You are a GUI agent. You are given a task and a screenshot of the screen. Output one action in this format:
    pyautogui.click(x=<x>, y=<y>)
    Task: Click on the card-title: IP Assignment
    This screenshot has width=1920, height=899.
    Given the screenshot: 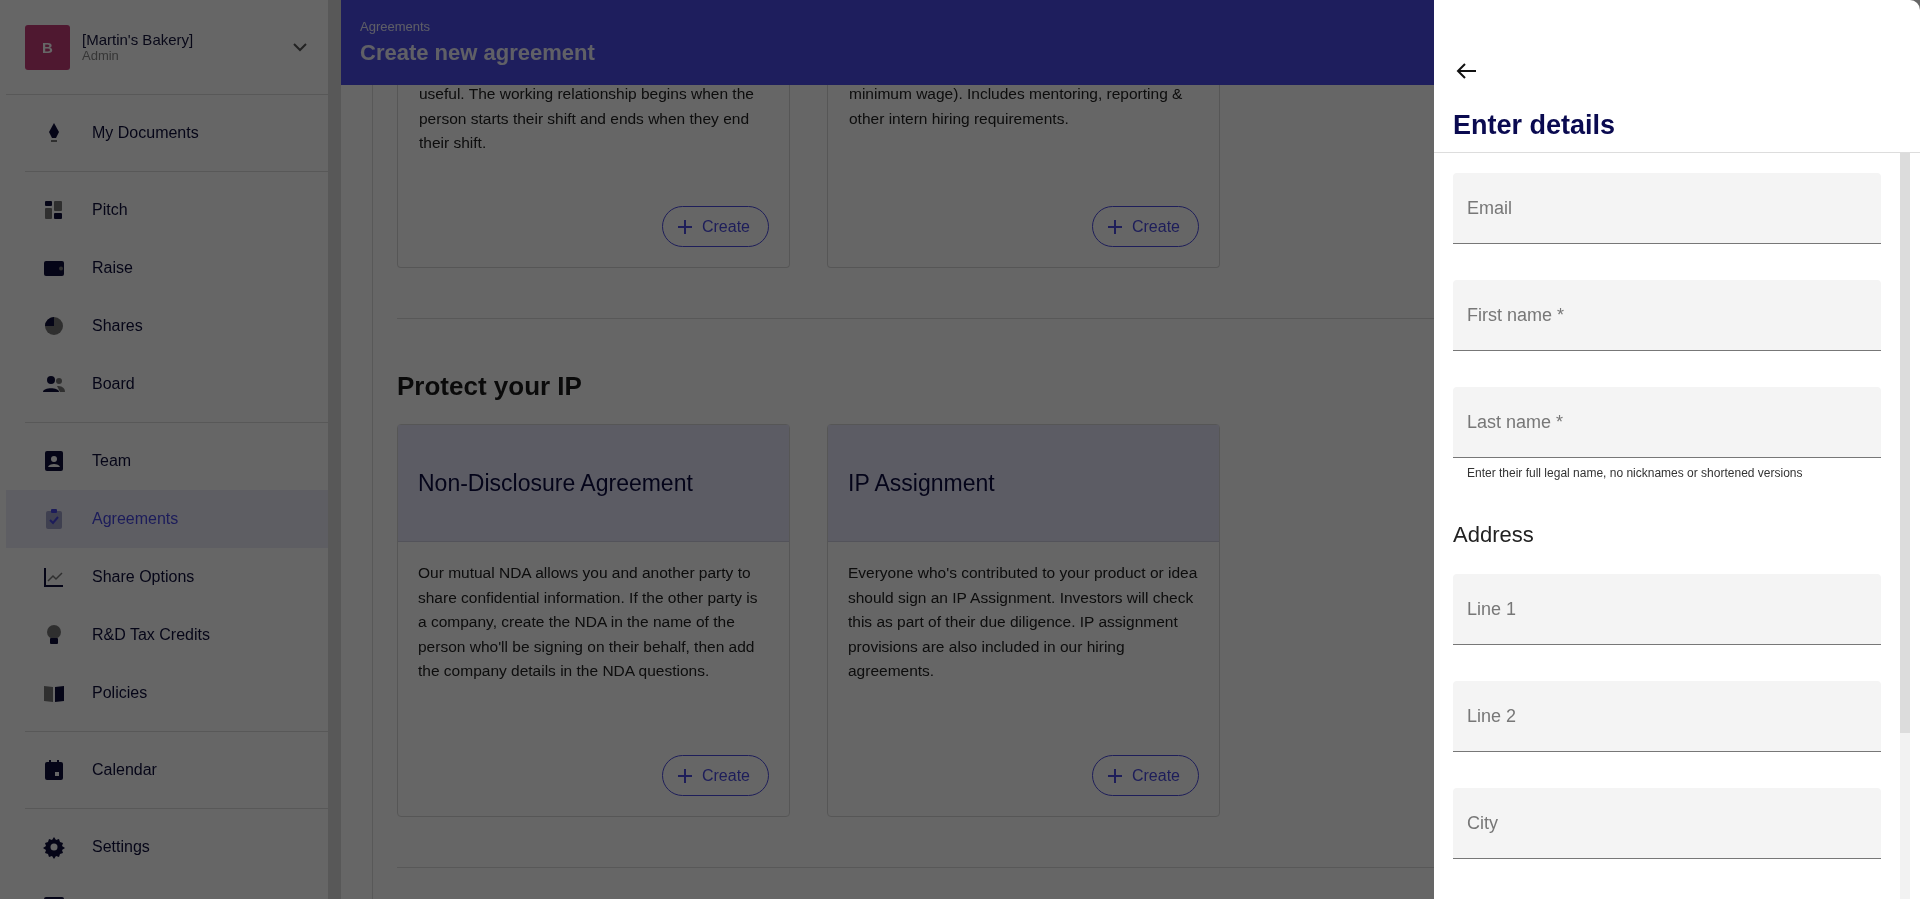 What is the action you would take?
    pyautogui.click(x=921, y=483)
    